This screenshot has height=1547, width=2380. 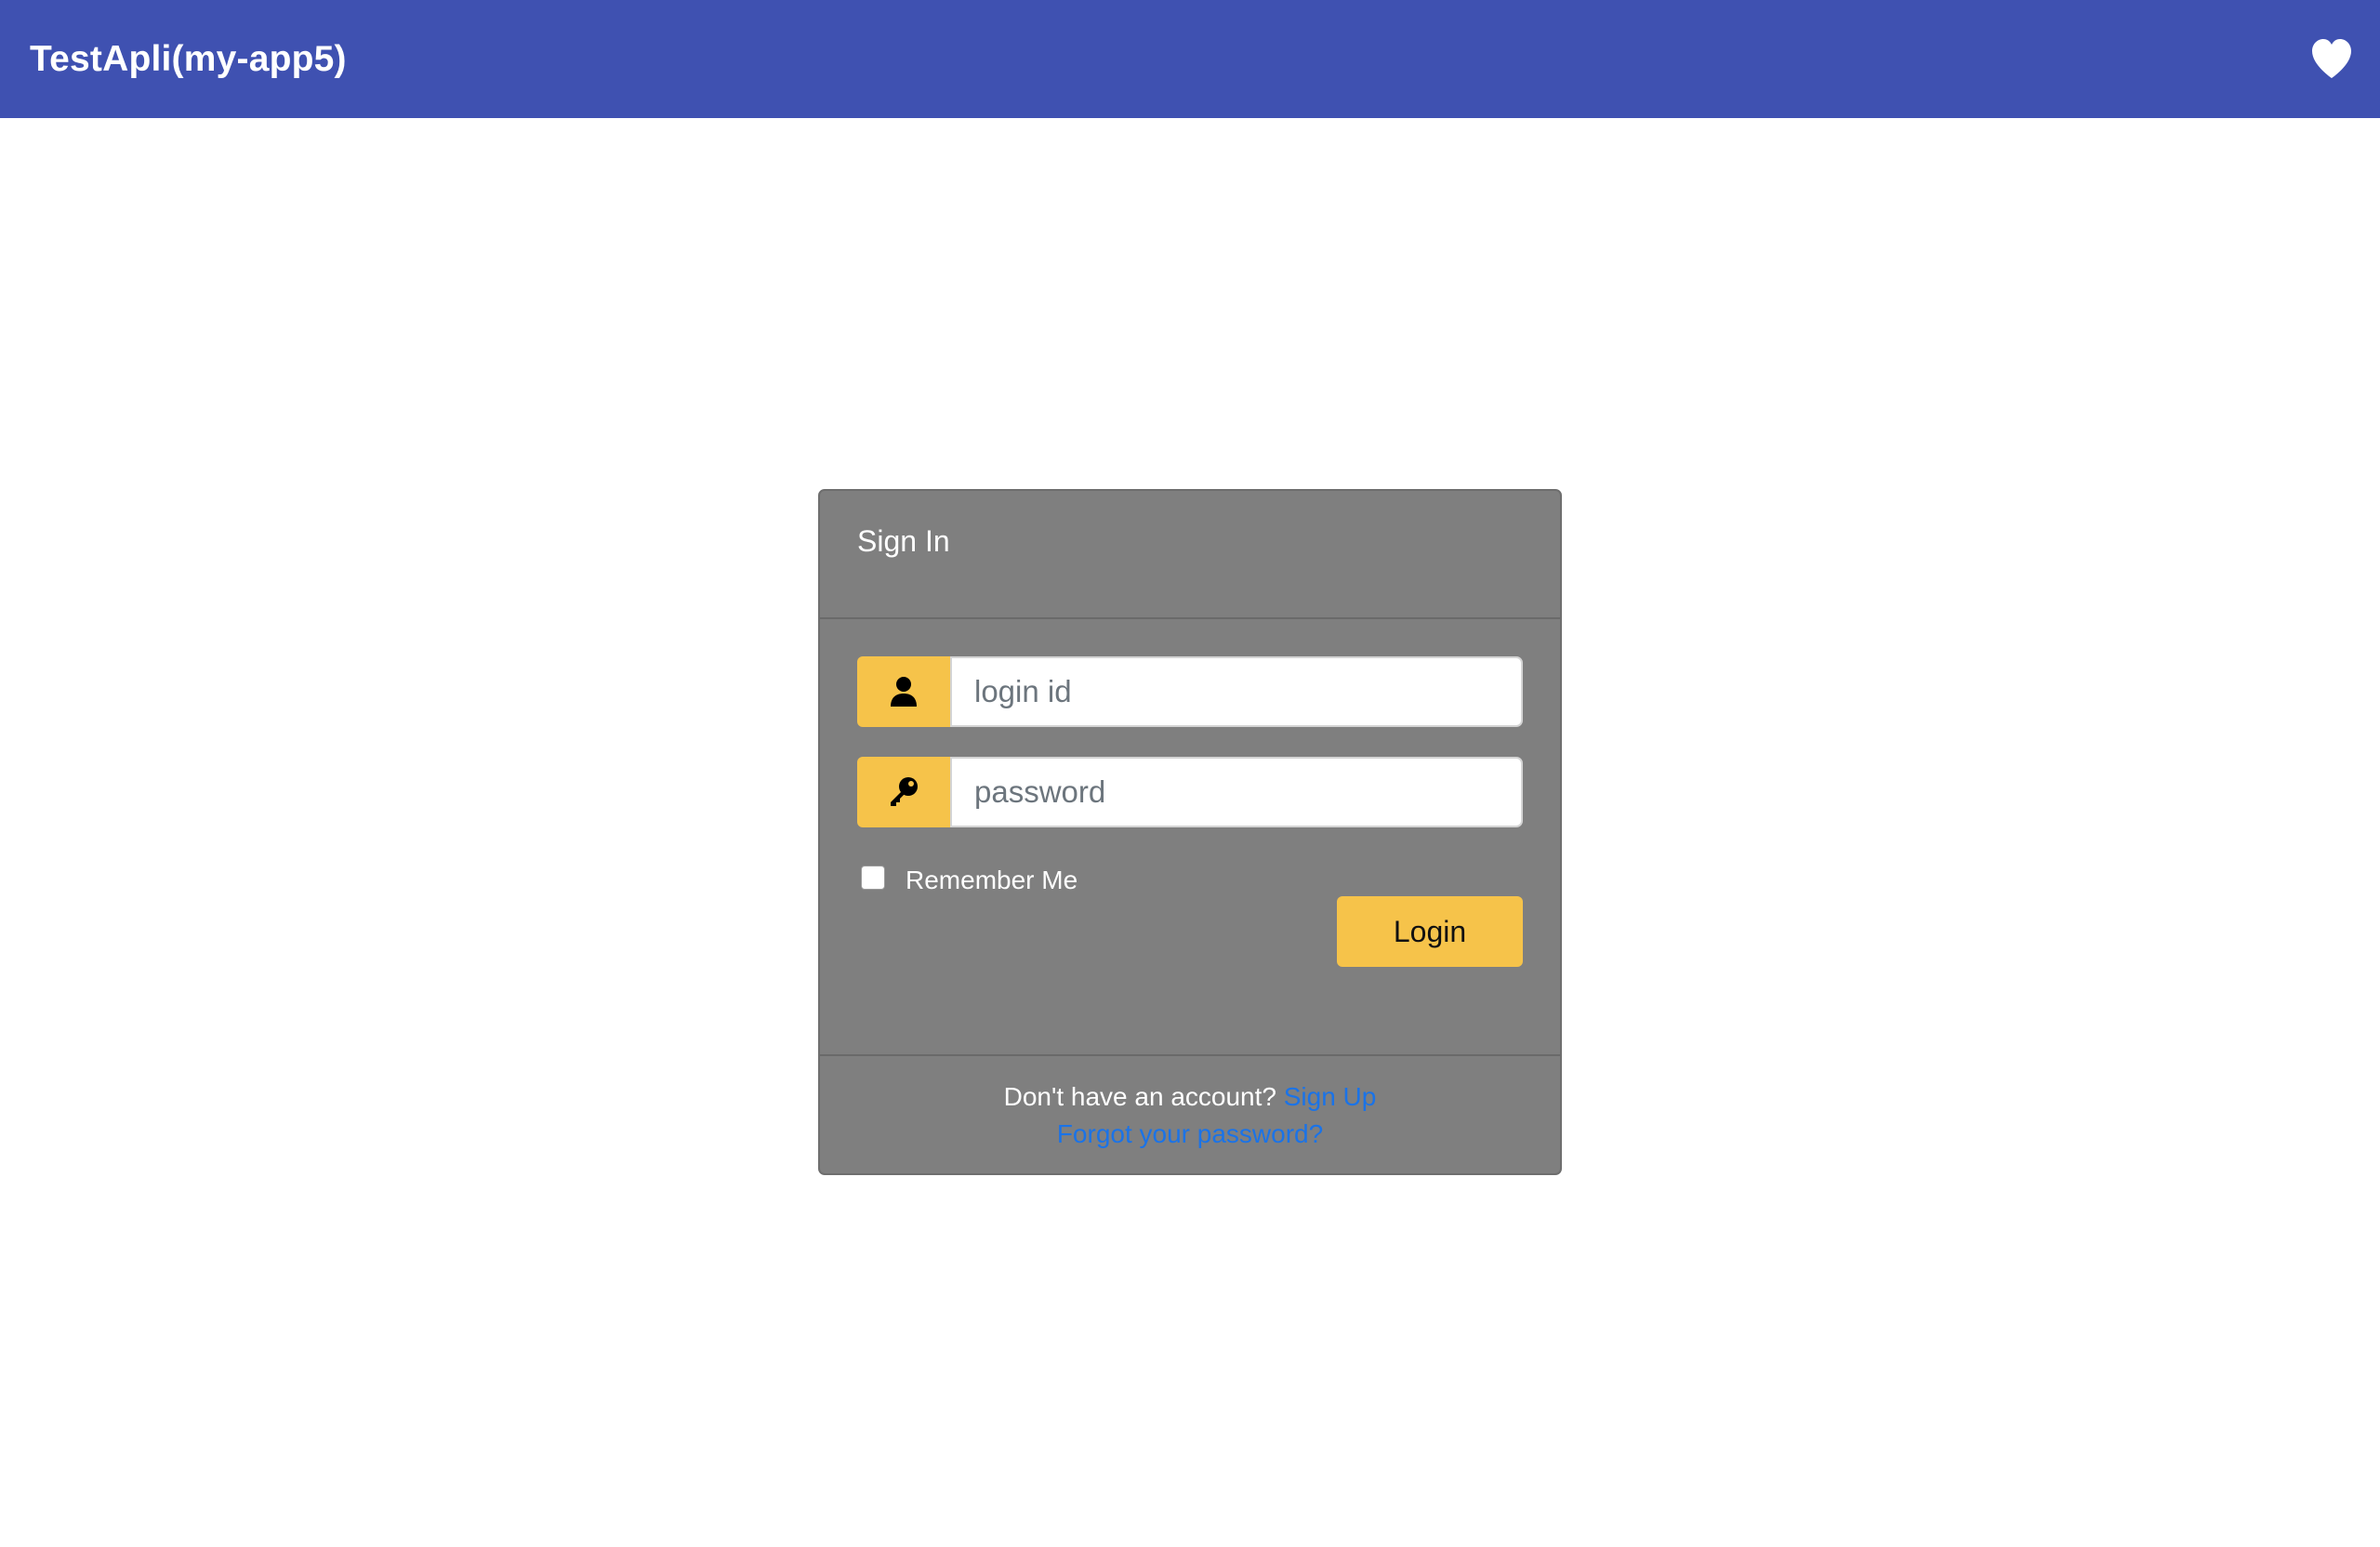 What do you see at coordinates (1430, 931) in the screenshot?
I see `login-button: Login` at bounding box center [1430, 931].